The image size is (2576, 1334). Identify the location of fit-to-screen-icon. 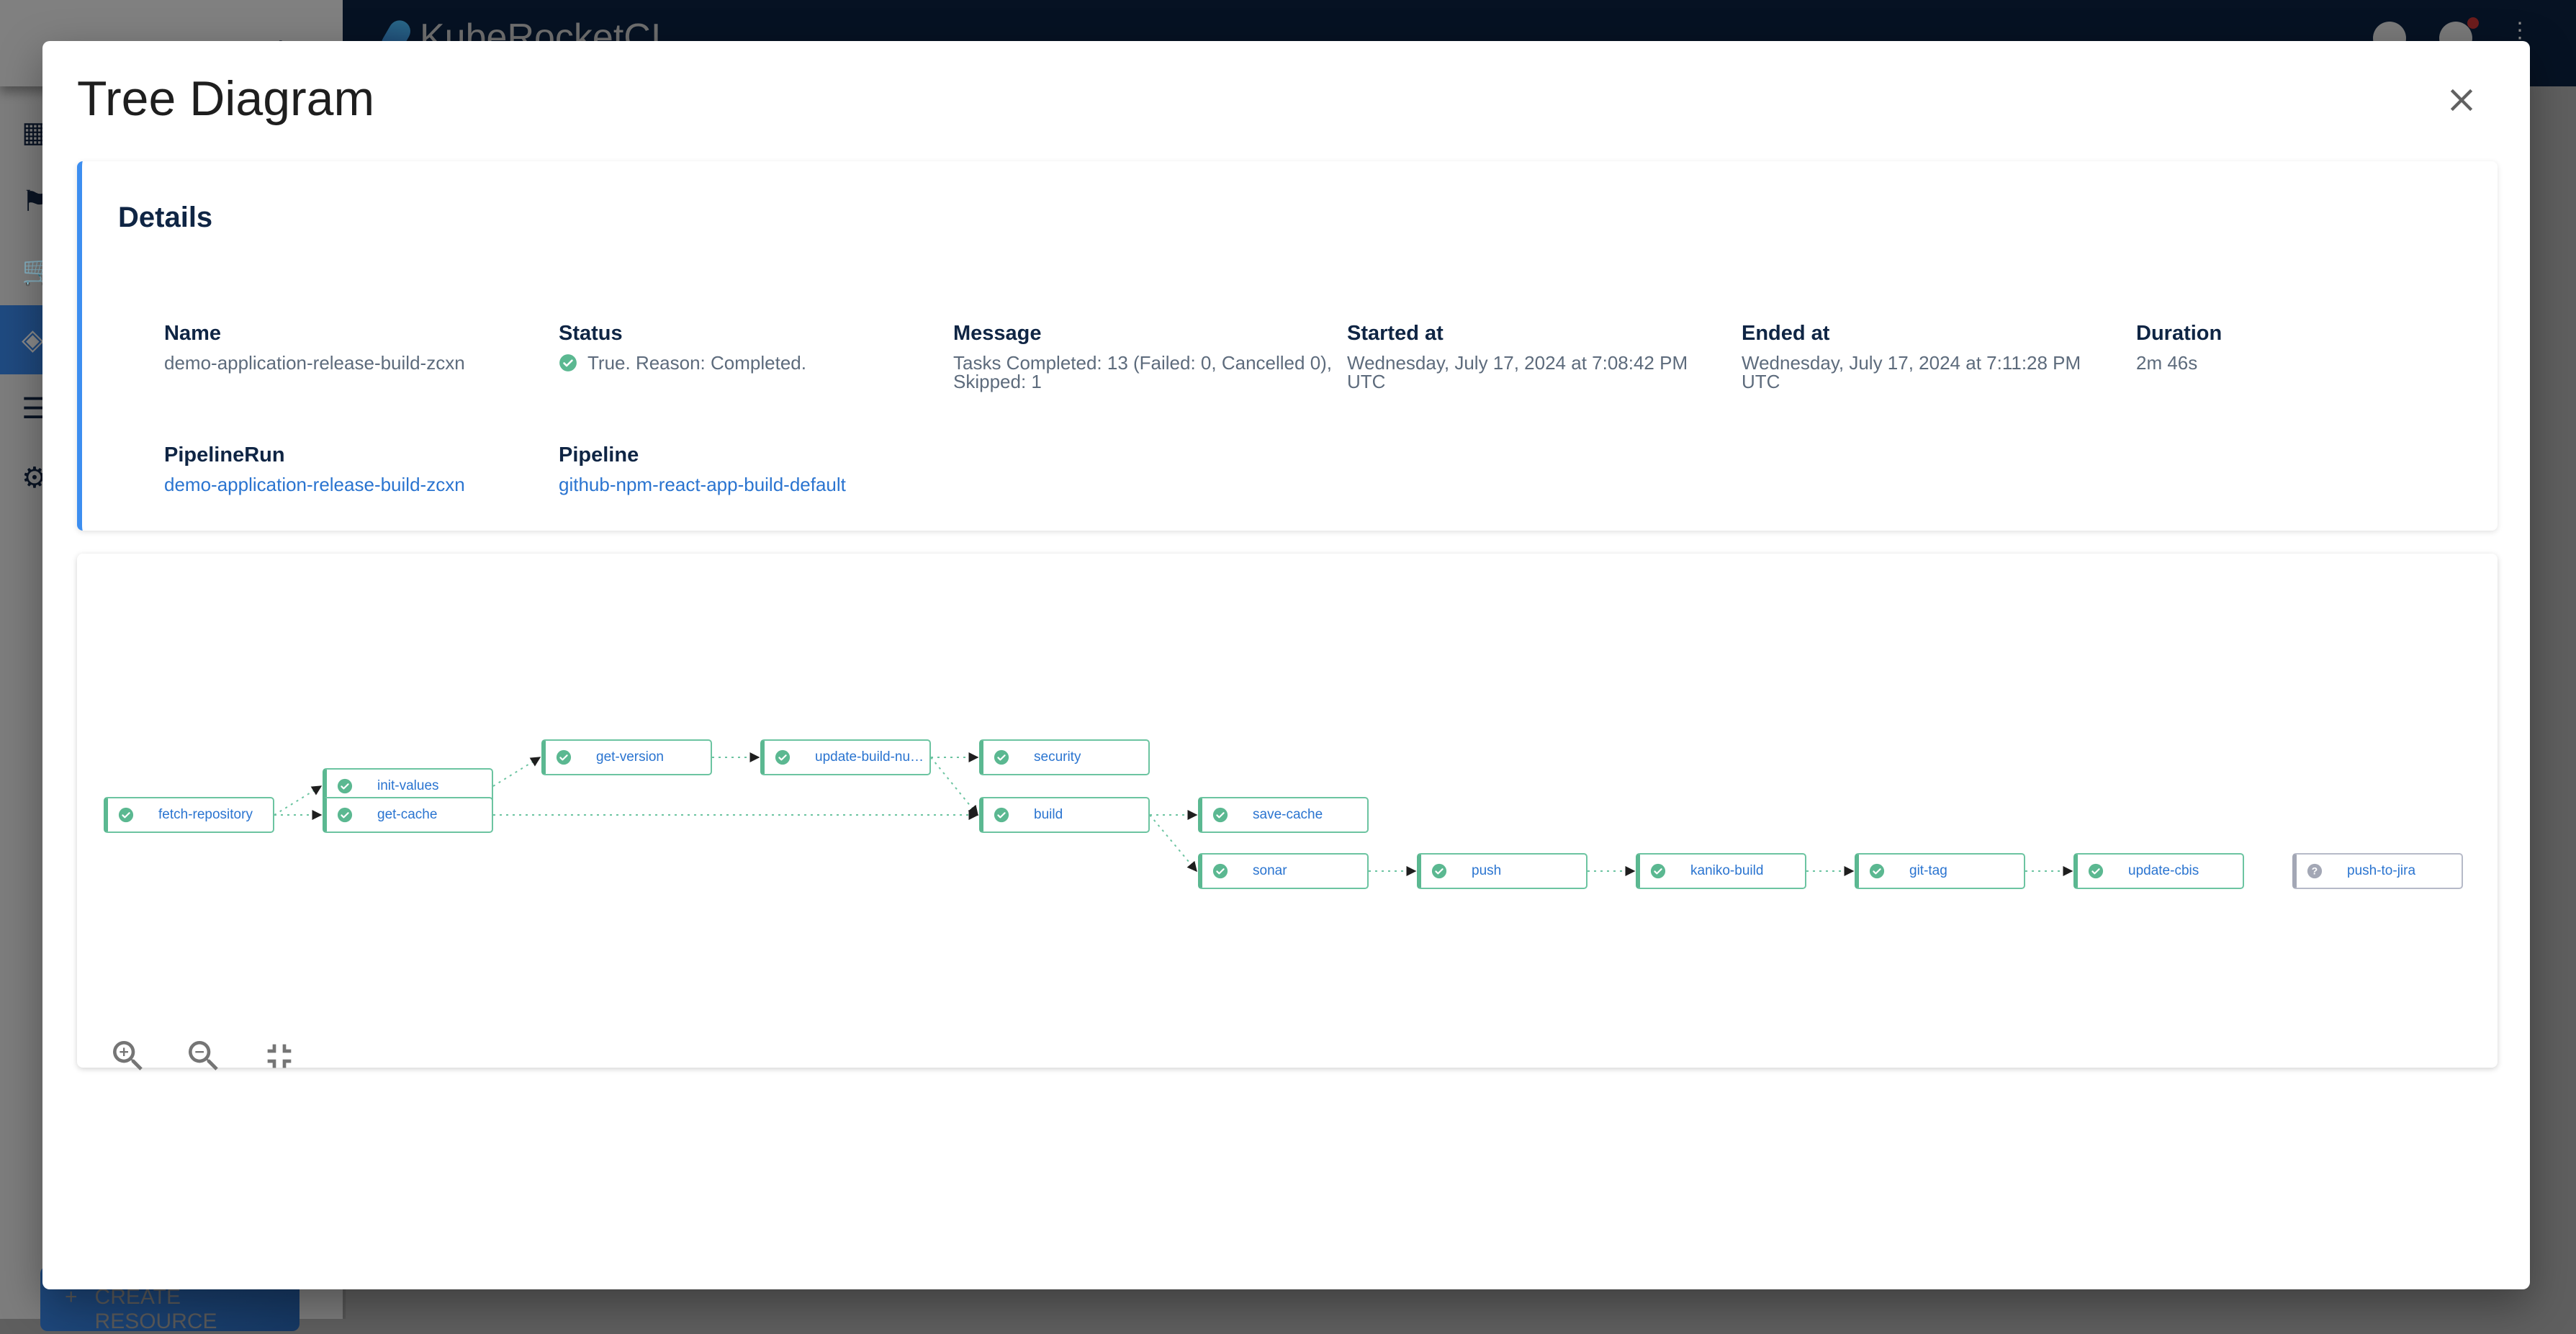
(279, 1056).